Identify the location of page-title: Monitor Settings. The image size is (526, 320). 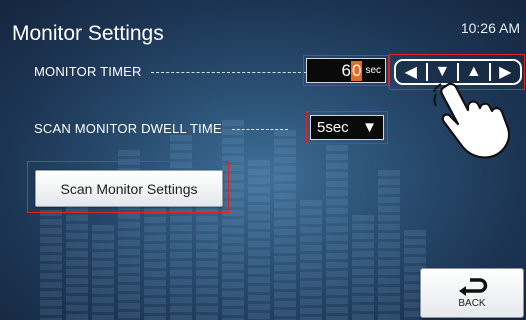
(88, 33).